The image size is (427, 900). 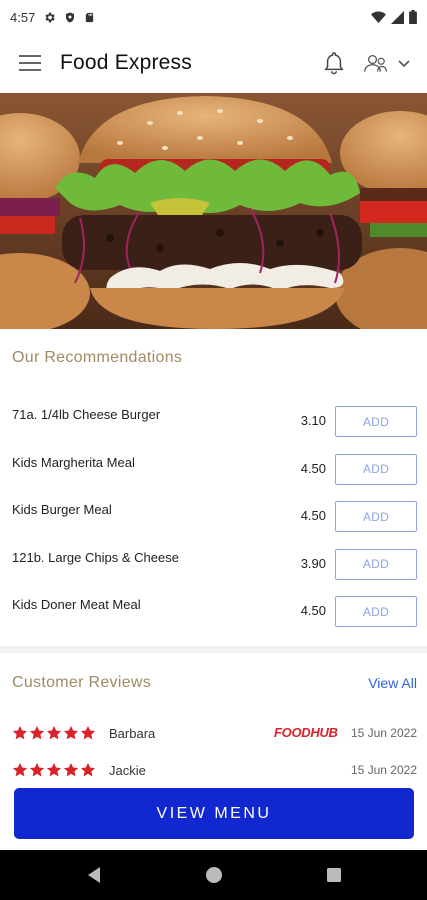 I want to click on back-triangle-icon, so click(x=93, y=875).